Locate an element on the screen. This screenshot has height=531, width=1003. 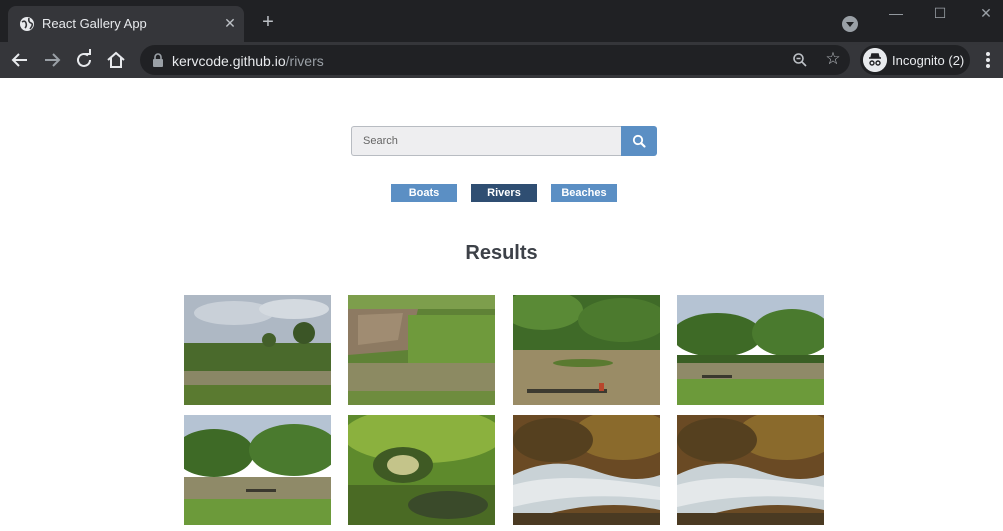
plus-icon: + is located at coordinates (268, 22).